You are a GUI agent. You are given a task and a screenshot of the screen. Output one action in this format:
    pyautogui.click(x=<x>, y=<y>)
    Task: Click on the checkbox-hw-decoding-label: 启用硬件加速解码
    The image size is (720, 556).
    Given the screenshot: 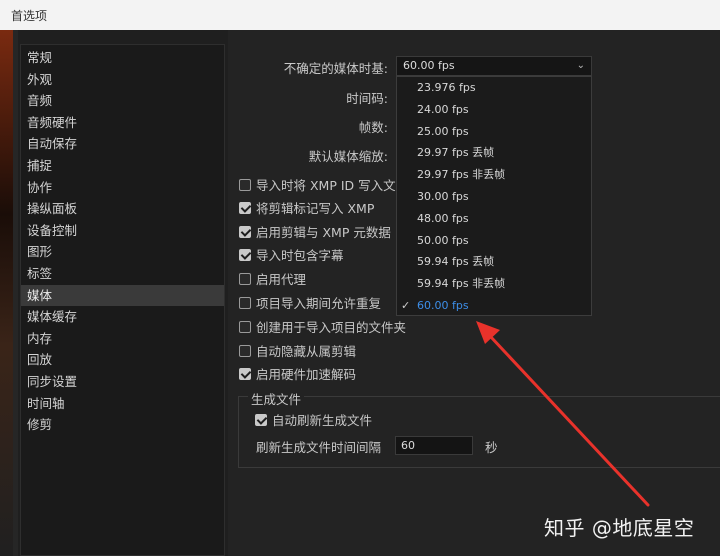 What is the action you would take?
    pyautogui.click(x=306, y=374)
    